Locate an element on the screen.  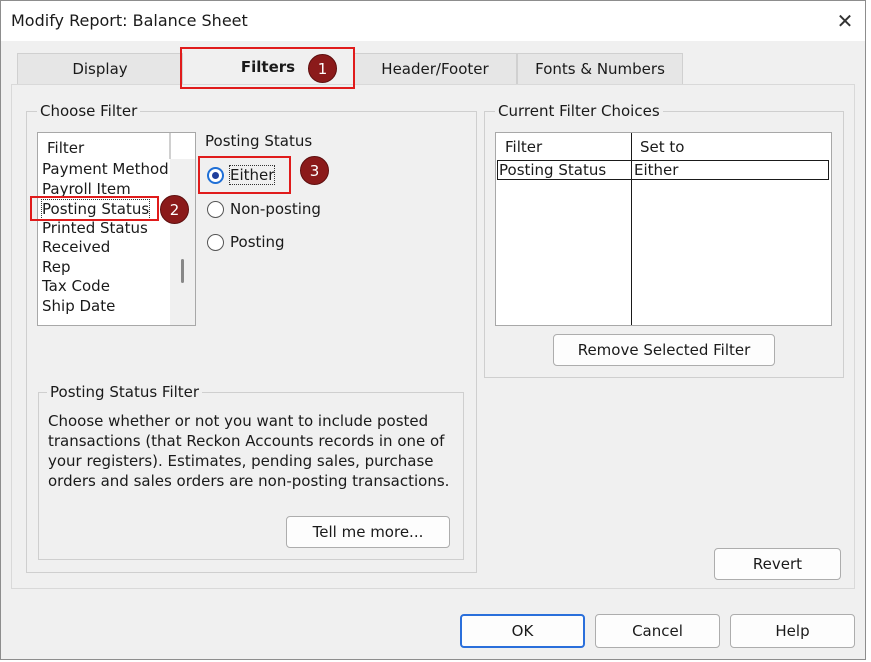
list-item: Printed Status is located at coordinates (95, 228).